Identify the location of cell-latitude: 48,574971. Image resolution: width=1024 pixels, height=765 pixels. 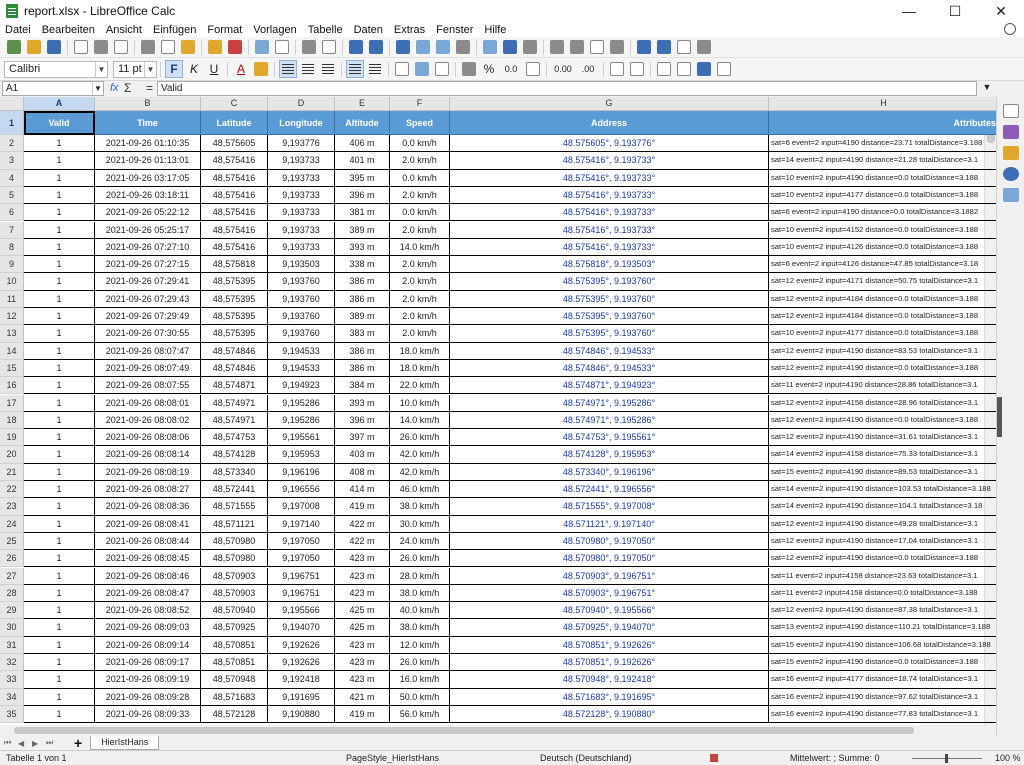
(234, 420).